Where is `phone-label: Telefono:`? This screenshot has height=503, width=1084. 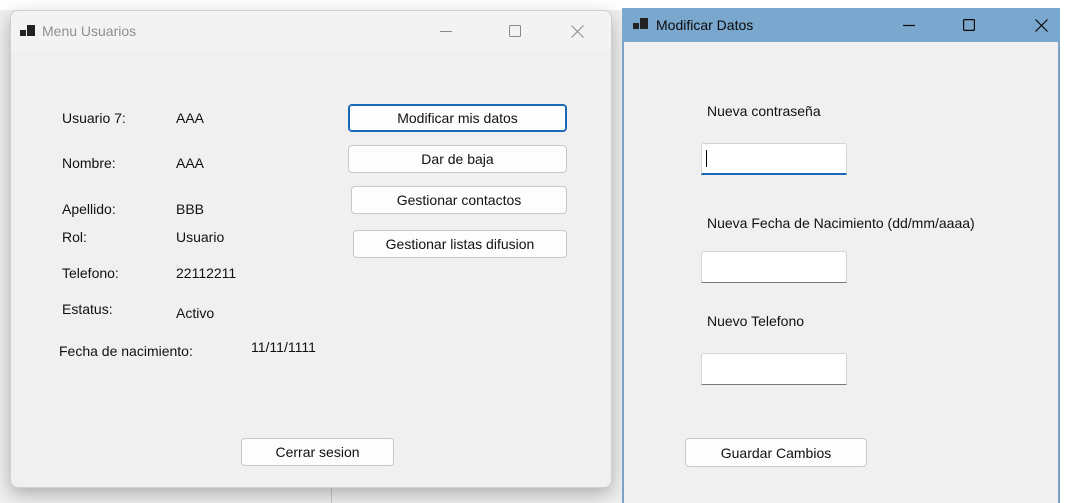
phone-label: Telefono: is located at coordinates (90, 273).